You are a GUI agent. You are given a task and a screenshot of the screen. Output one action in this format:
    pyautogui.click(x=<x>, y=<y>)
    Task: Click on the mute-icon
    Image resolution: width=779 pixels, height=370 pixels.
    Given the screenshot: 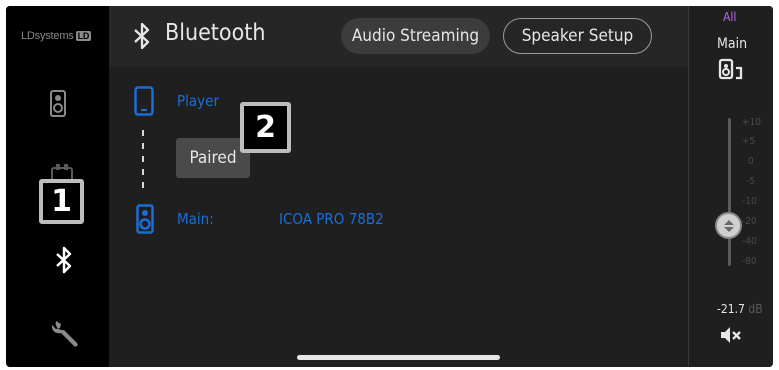 What is the action you would take?
    pyautogui.click(x=731, y=335)
    